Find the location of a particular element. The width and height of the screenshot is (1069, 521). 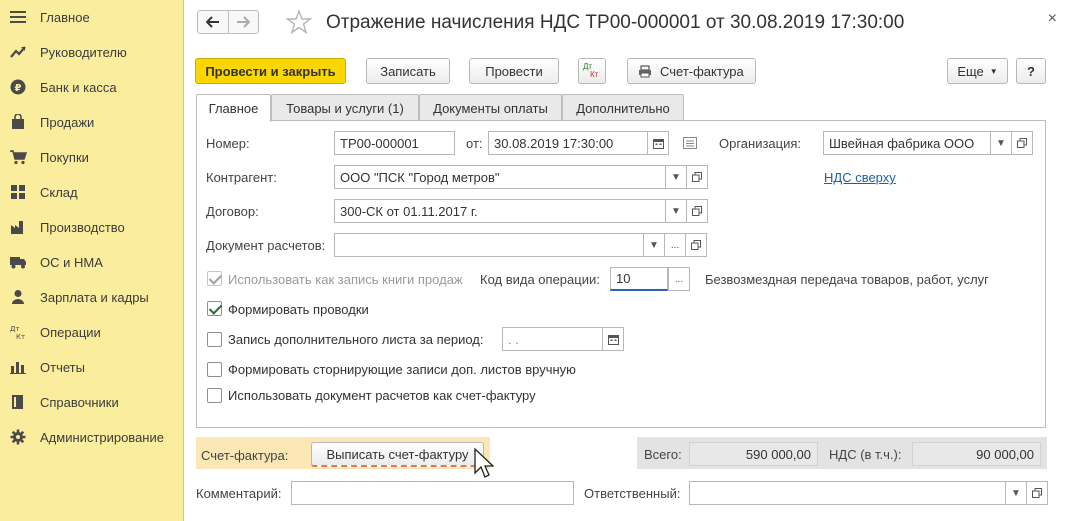

printer-icon is located at coordinates (645, 70).